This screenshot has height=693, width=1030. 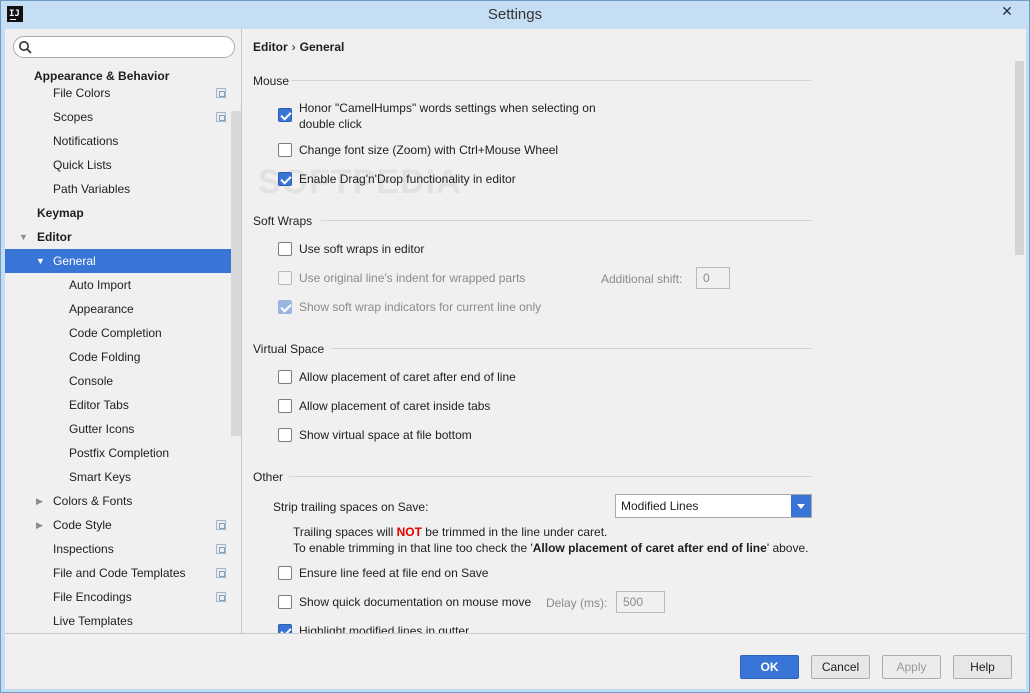 I want to click on sidebar-item-smart-keys: Smart Keys, so click(x=123, y=477).